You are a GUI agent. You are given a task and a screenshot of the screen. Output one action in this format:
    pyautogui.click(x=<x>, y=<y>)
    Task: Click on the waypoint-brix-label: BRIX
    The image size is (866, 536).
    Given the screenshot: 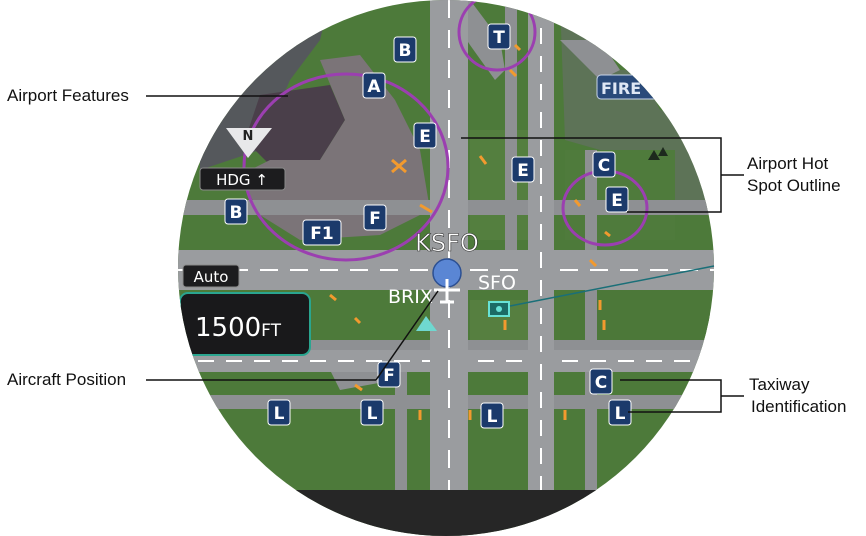 What is the action you would take?
    pyautogui.click(x=410, y=297)
    